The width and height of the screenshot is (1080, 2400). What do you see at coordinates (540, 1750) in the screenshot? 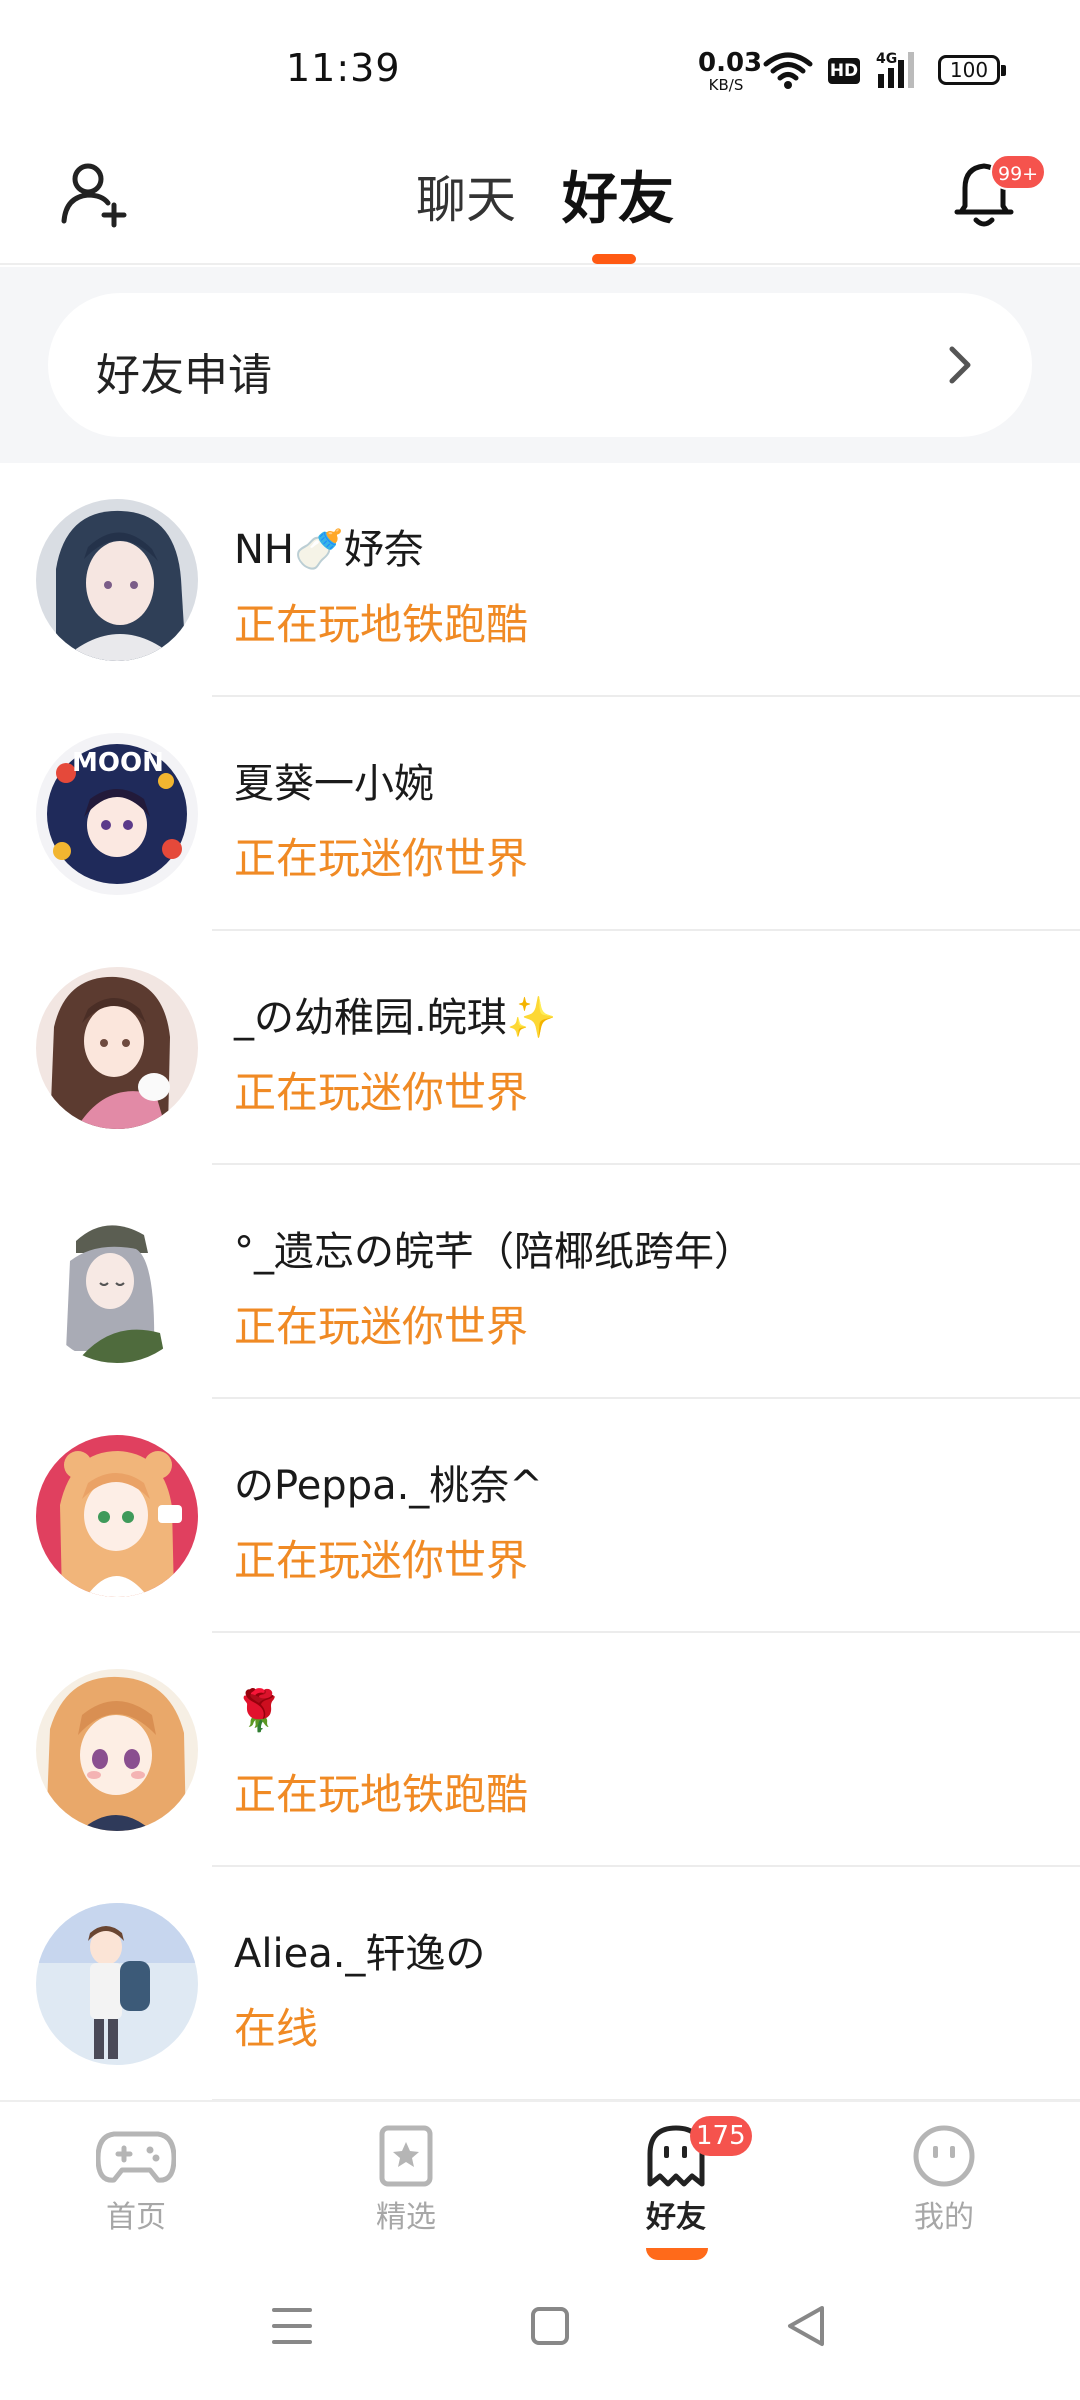
I see `friend-row: 🌹 正在玩地铁跑酷` at bounding box center [540, 1750].